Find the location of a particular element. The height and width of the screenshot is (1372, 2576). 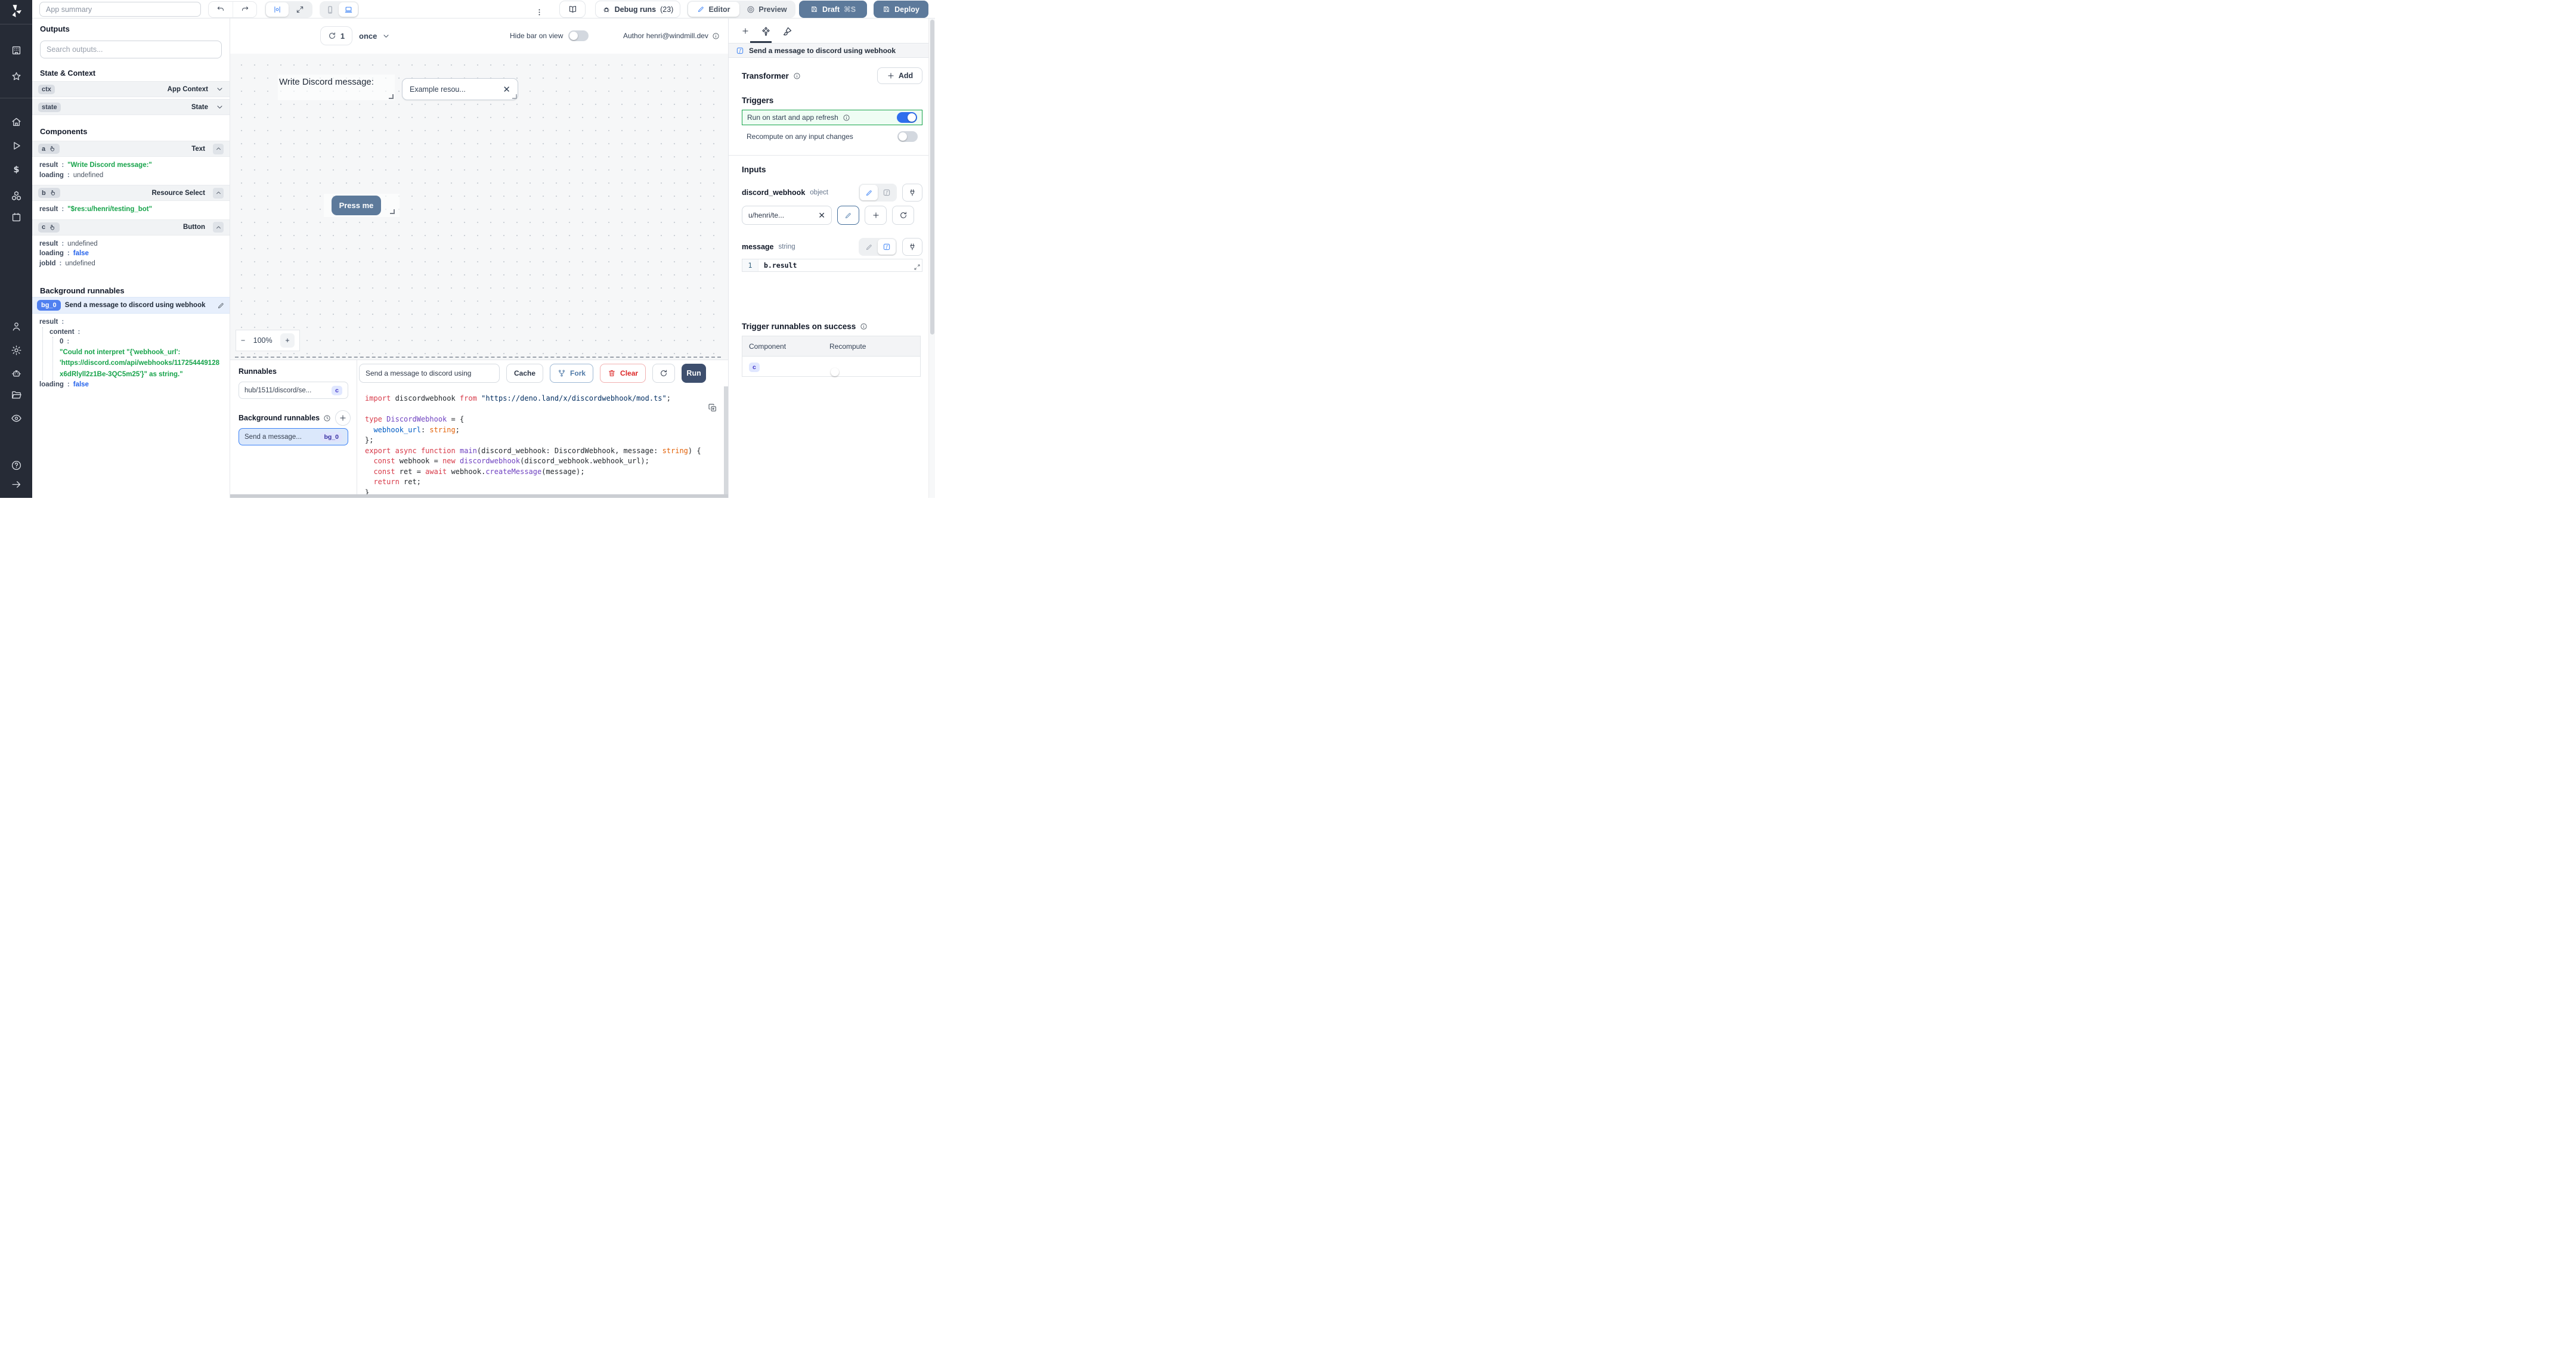

undo-button is located at coordinates (221, 9).